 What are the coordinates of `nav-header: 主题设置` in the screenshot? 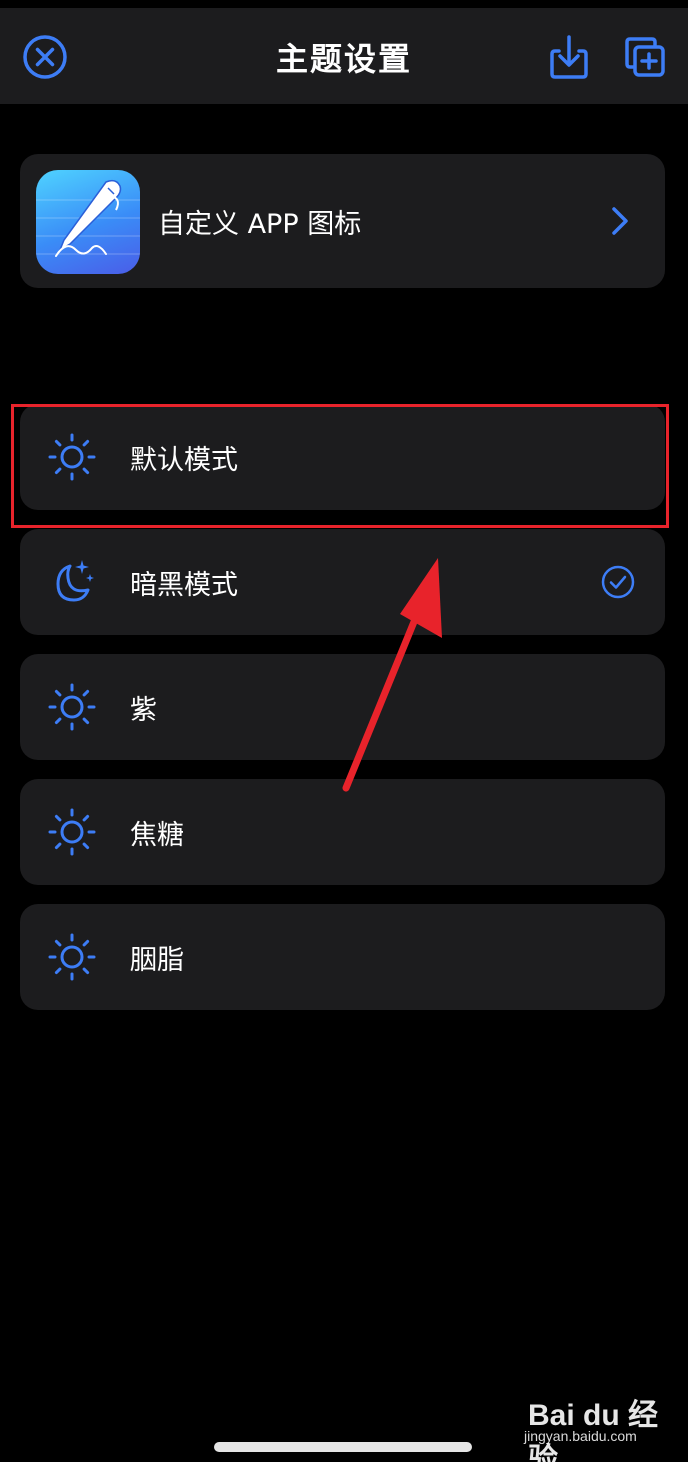 It's located at (344, 56).